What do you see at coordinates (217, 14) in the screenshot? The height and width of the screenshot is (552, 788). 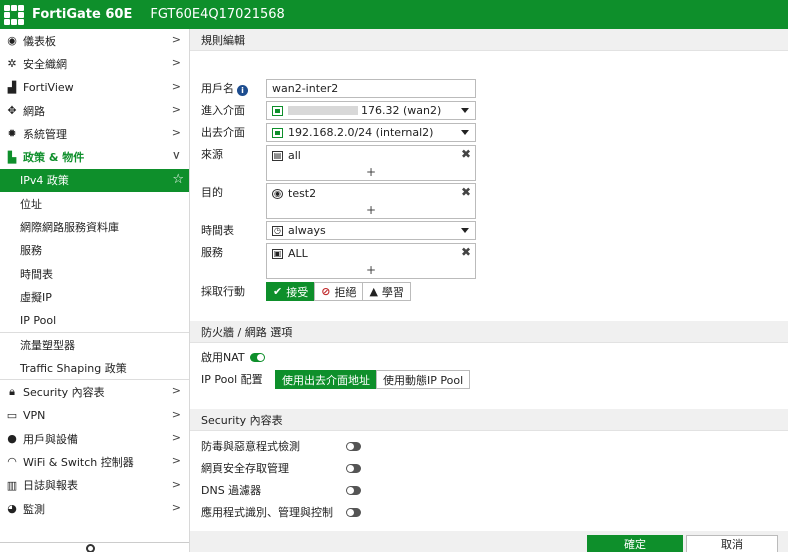 I see `serial-number: FGT60E4Q17021568` at bounding box center [217, 14].